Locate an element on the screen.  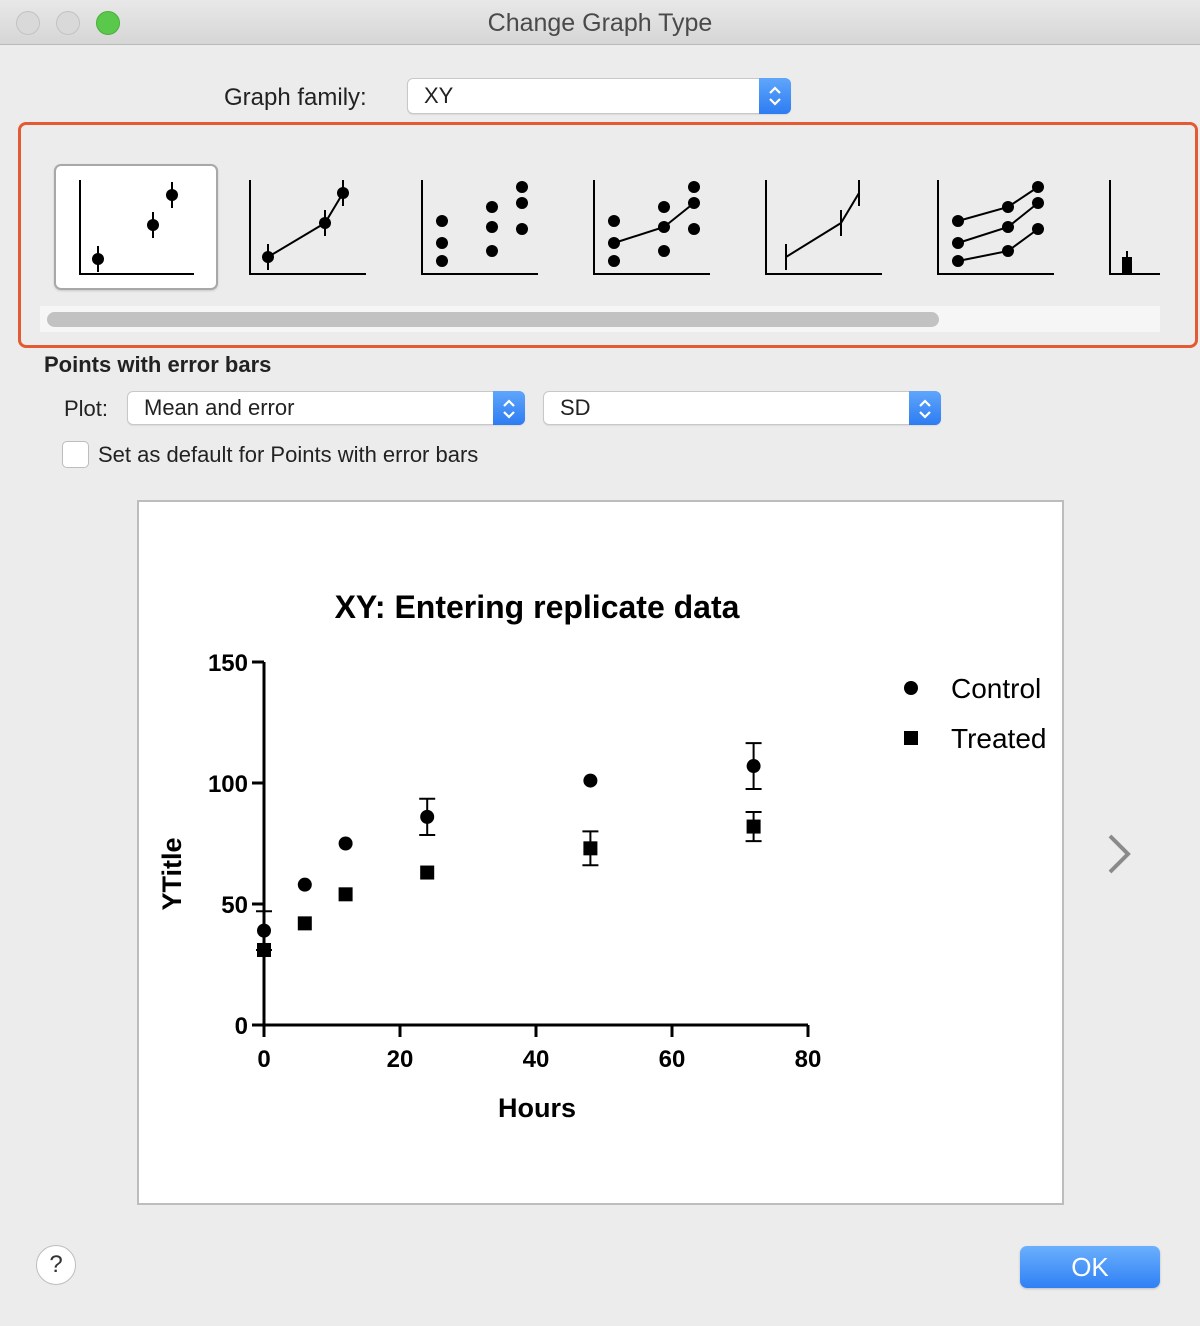
ok-button: OK is located at coordinates (1090, 1267).